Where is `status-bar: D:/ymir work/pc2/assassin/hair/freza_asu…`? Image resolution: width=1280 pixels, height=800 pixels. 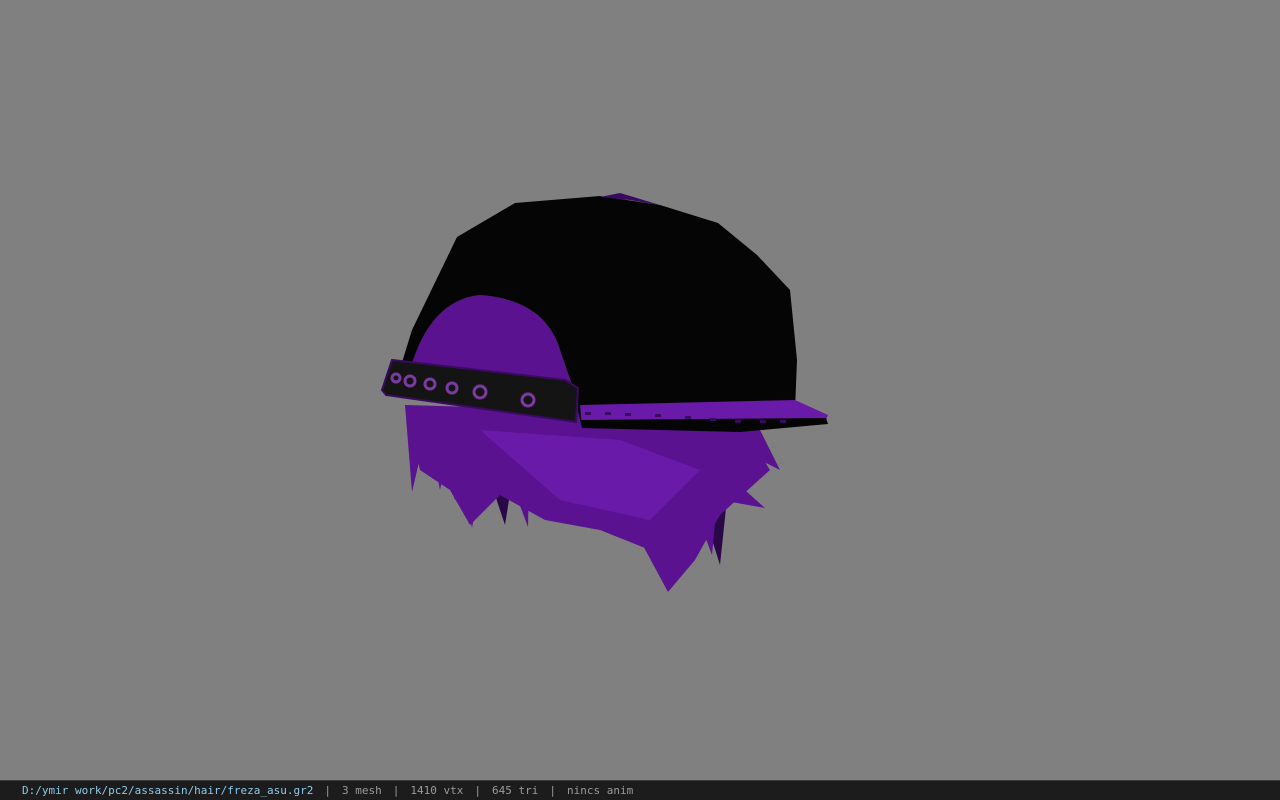
status-bar: D:/ymir work/pc2/assassin/hair/freza_asu… is located at coordinates (640, 790).